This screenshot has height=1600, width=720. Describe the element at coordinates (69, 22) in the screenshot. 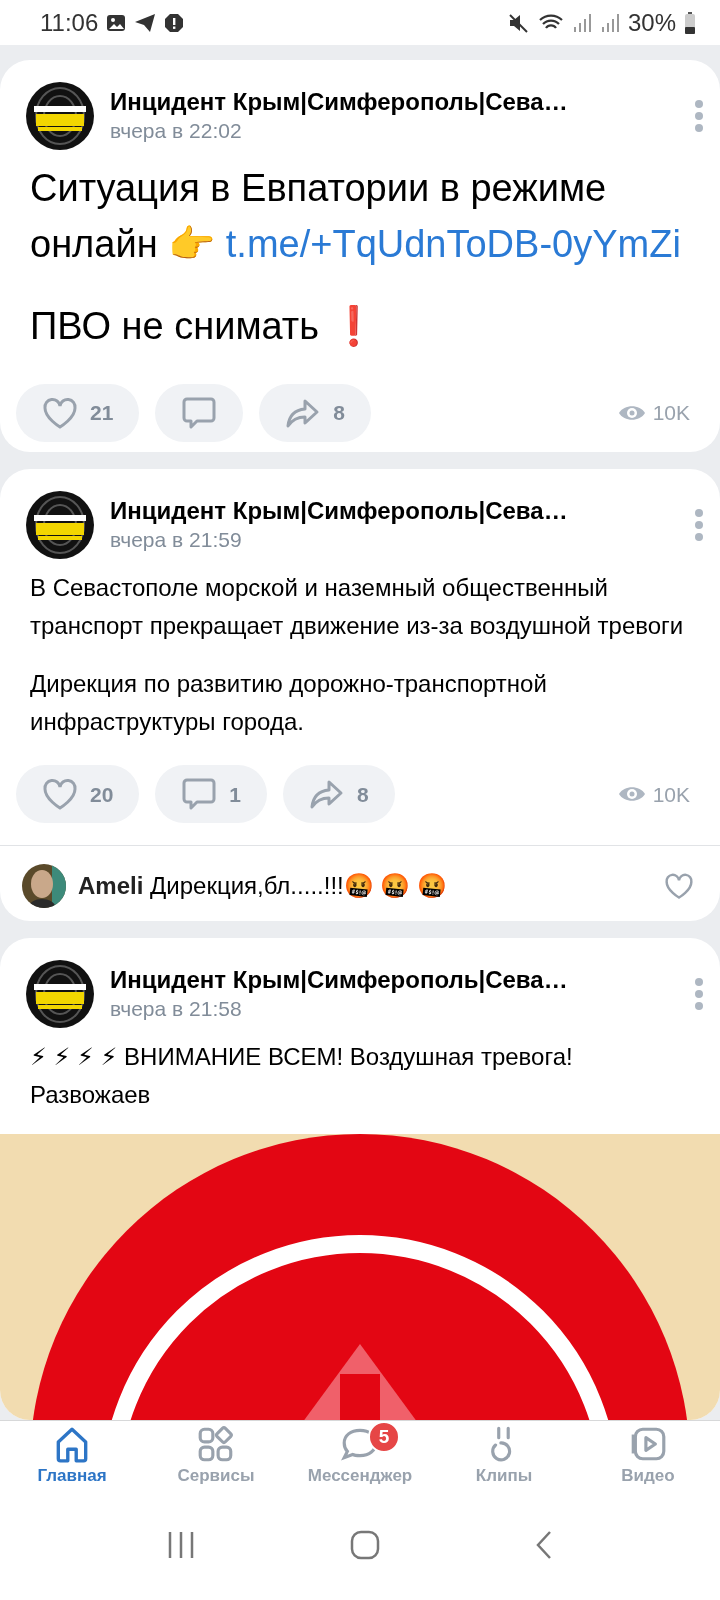

I see `clock: 11:06` at that location.